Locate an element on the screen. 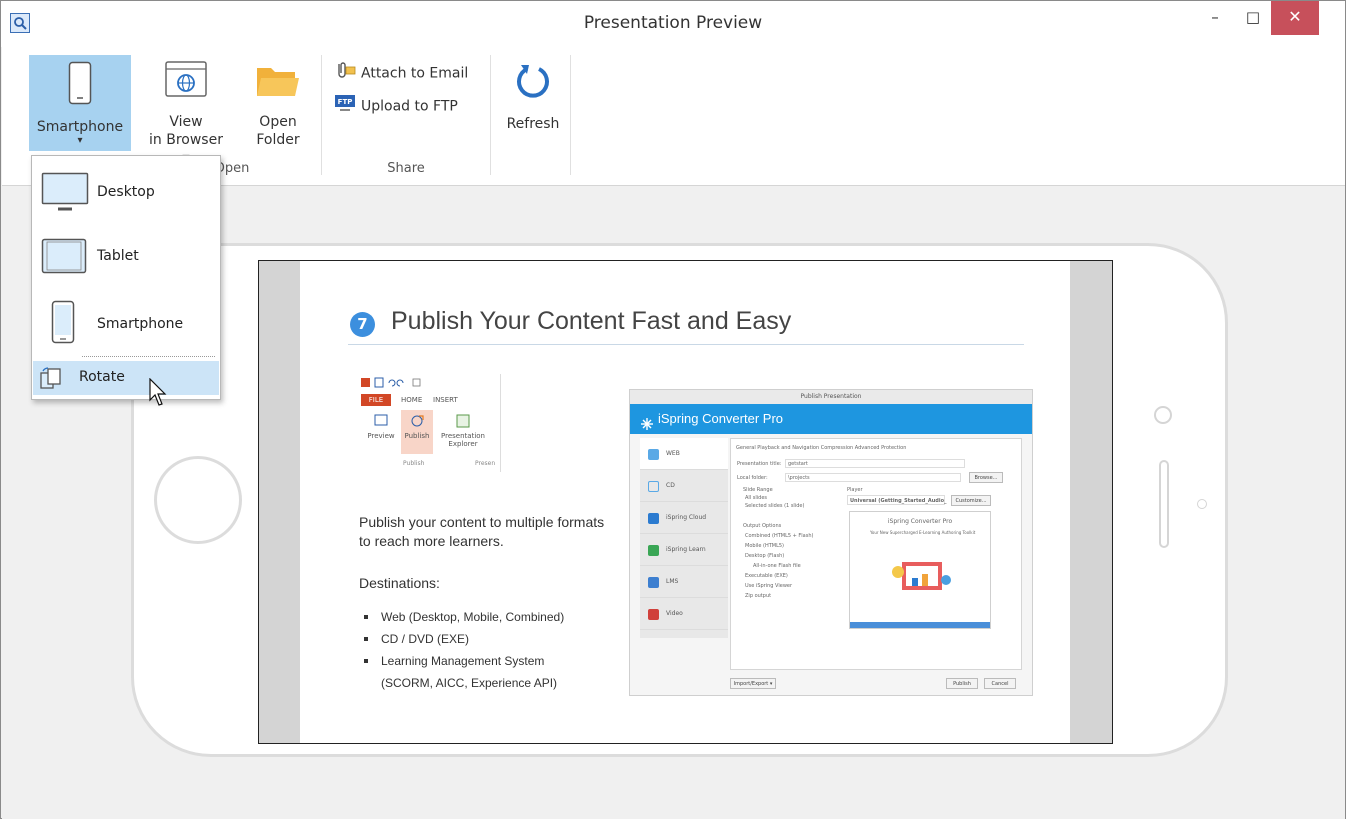 The image size is (1346, 819). dialog-nav-item: LMS is located at coordinates (684, 582).